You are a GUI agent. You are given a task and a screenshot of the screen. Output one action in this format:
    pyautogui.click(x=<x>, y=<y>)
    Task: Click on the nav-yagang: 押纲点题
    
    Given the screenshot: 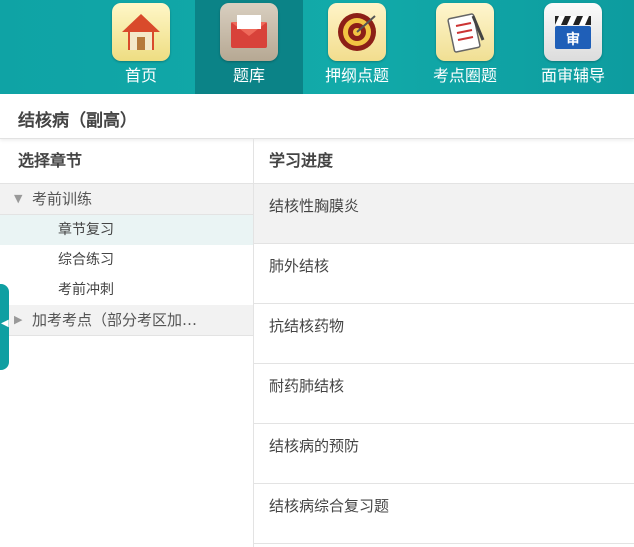 What is the action you would take?
    pyautogui.click(x=357, y=47)
    